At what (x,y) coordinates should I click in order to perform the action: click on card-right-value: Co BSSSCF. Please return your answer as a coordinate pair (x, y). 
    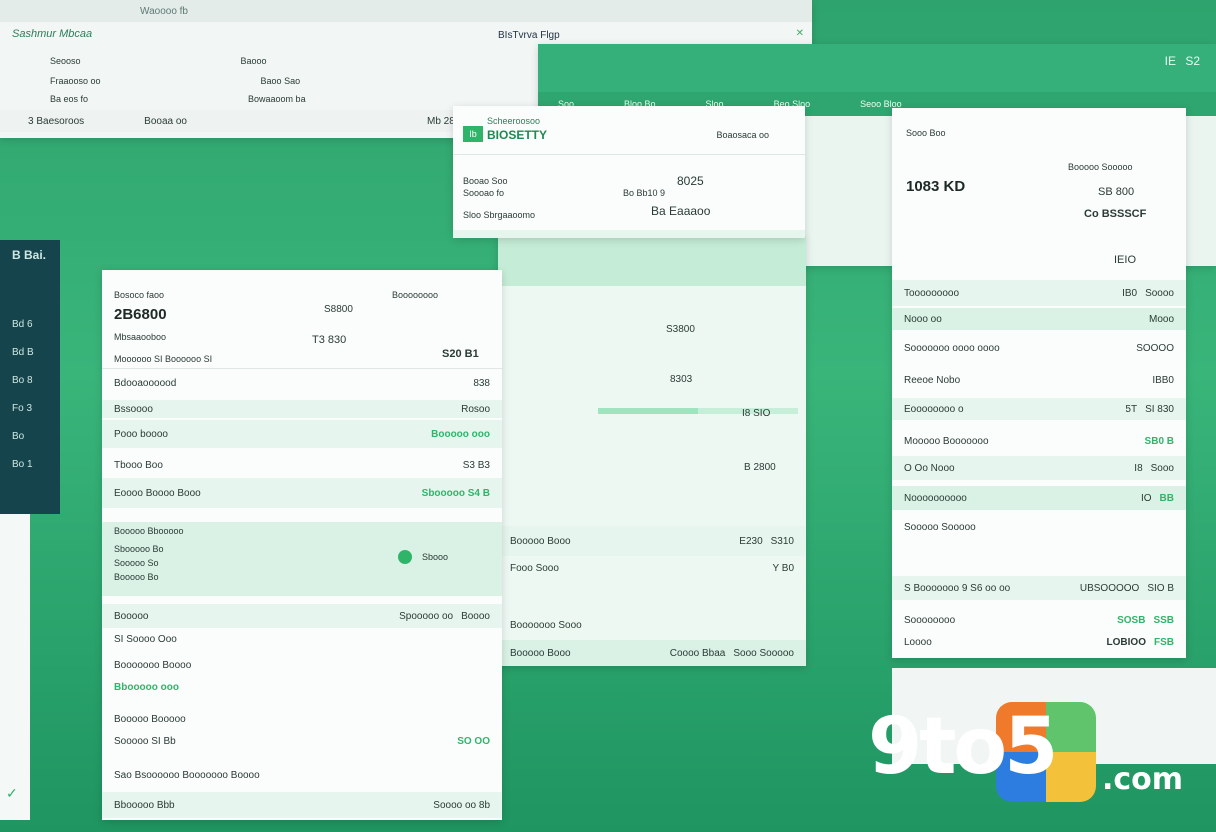
    Looking at the image, I should click on (1115, 214).